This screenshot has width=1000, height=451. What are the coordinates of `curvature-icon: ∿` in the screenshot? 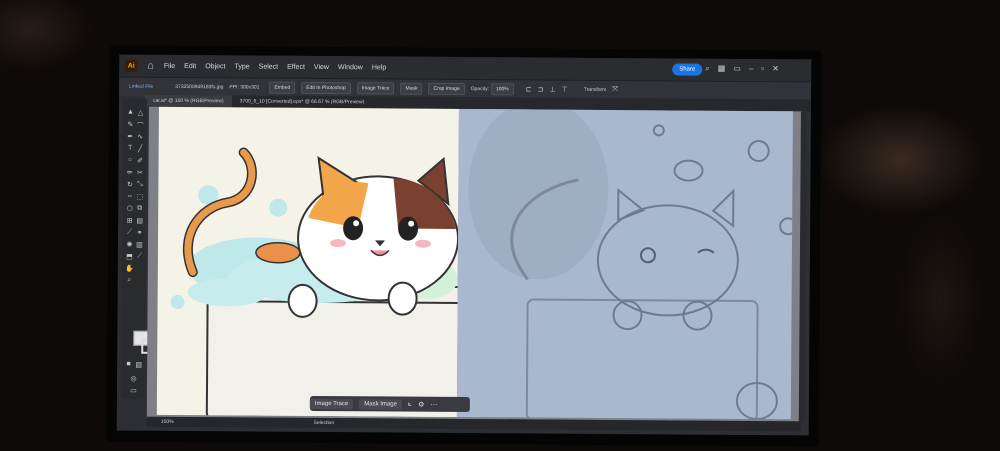 It's located at (140, 137).